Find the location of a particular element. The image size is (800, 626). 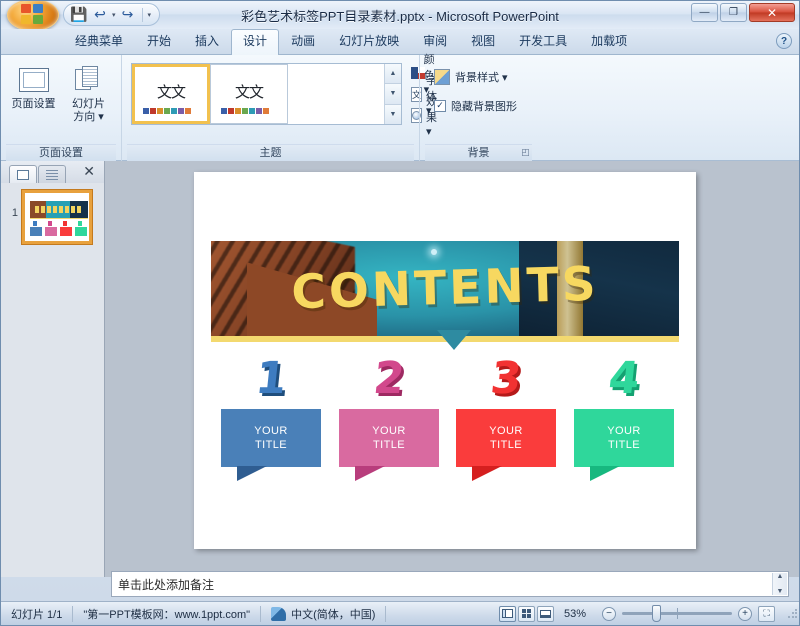

contents-item-2: 2 YOUR TITLE is located at coordinates (389, 417).